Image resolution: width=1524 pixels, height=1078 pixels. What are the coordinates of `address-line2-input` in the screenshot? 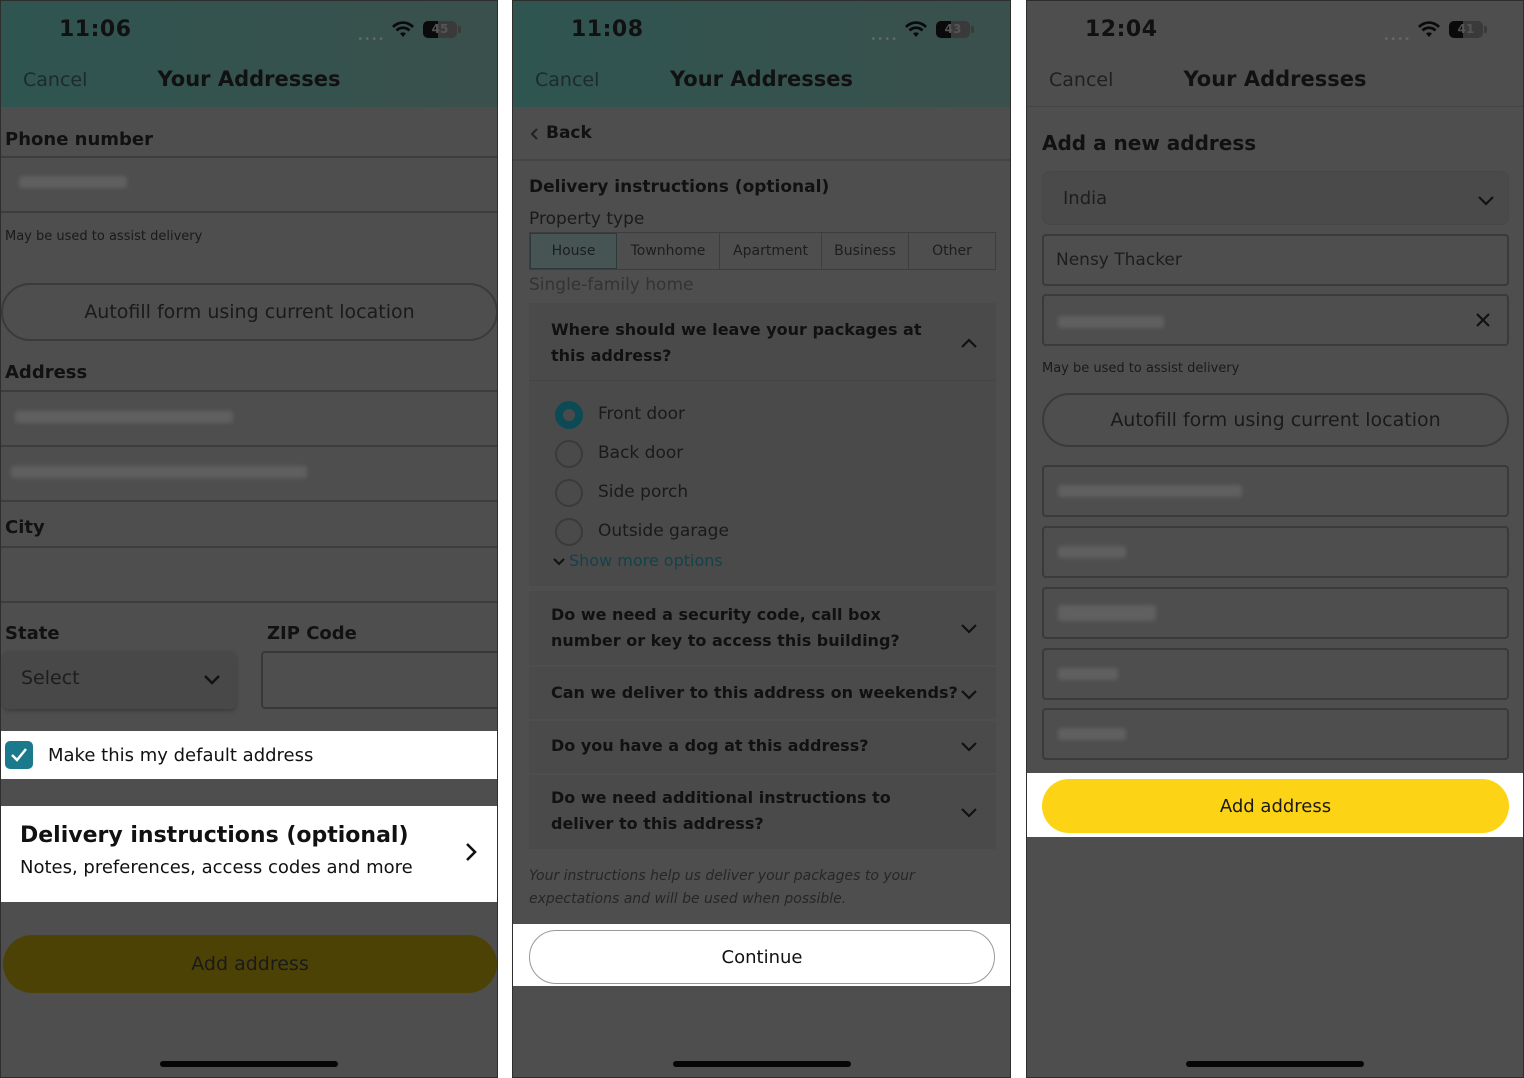 It's located at (249, 473).